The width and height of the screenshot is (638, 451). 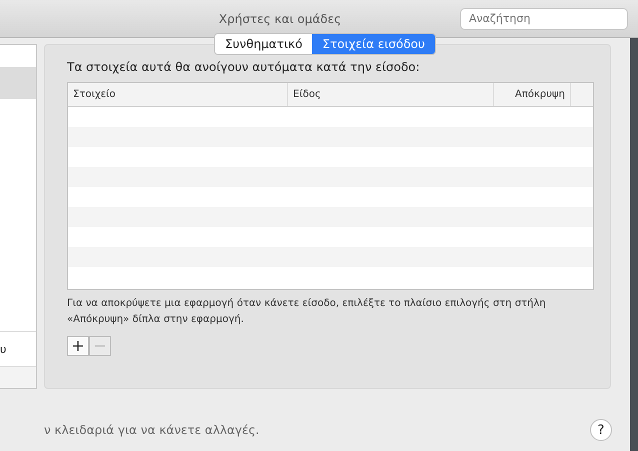 I want to click on sidebar-item, so click(x=18, y=83).